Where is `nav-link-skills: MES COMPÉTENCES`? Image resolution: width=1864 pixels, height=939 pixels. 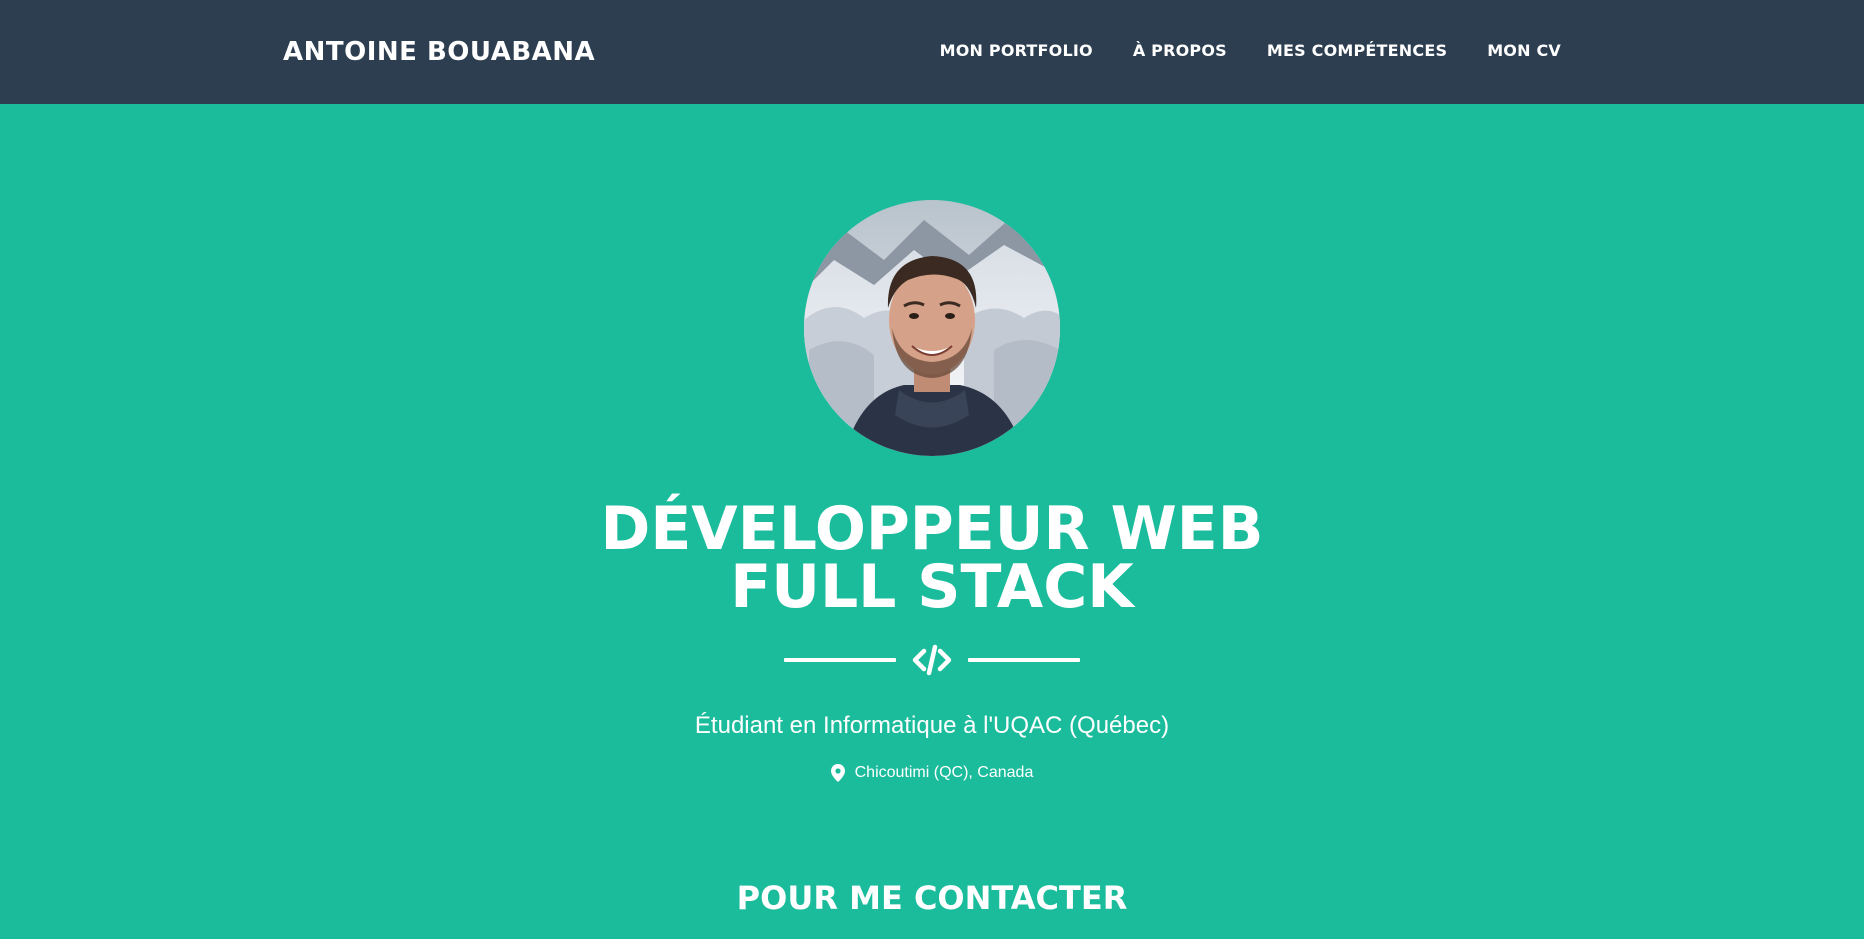
nav-link-skills: MES COMPÉTENCES is located at coordinates (1357, 50).